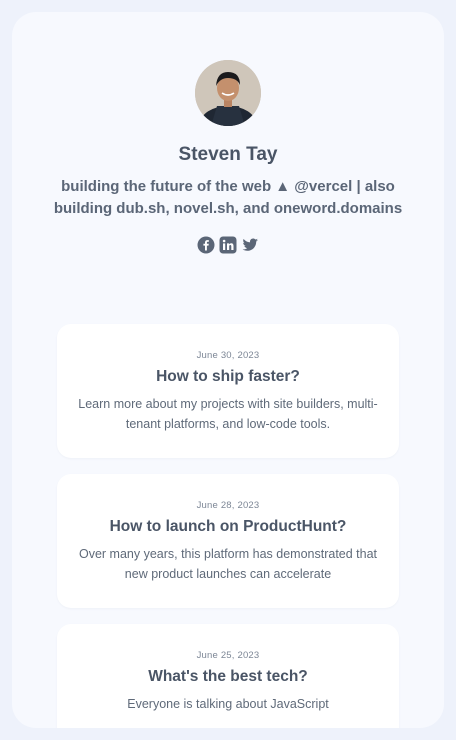 The height and width of the screenshot is (740, 456). Describe the element at coordinates (206, 245) in the screenshot. I see `facebook-icon` at that location.